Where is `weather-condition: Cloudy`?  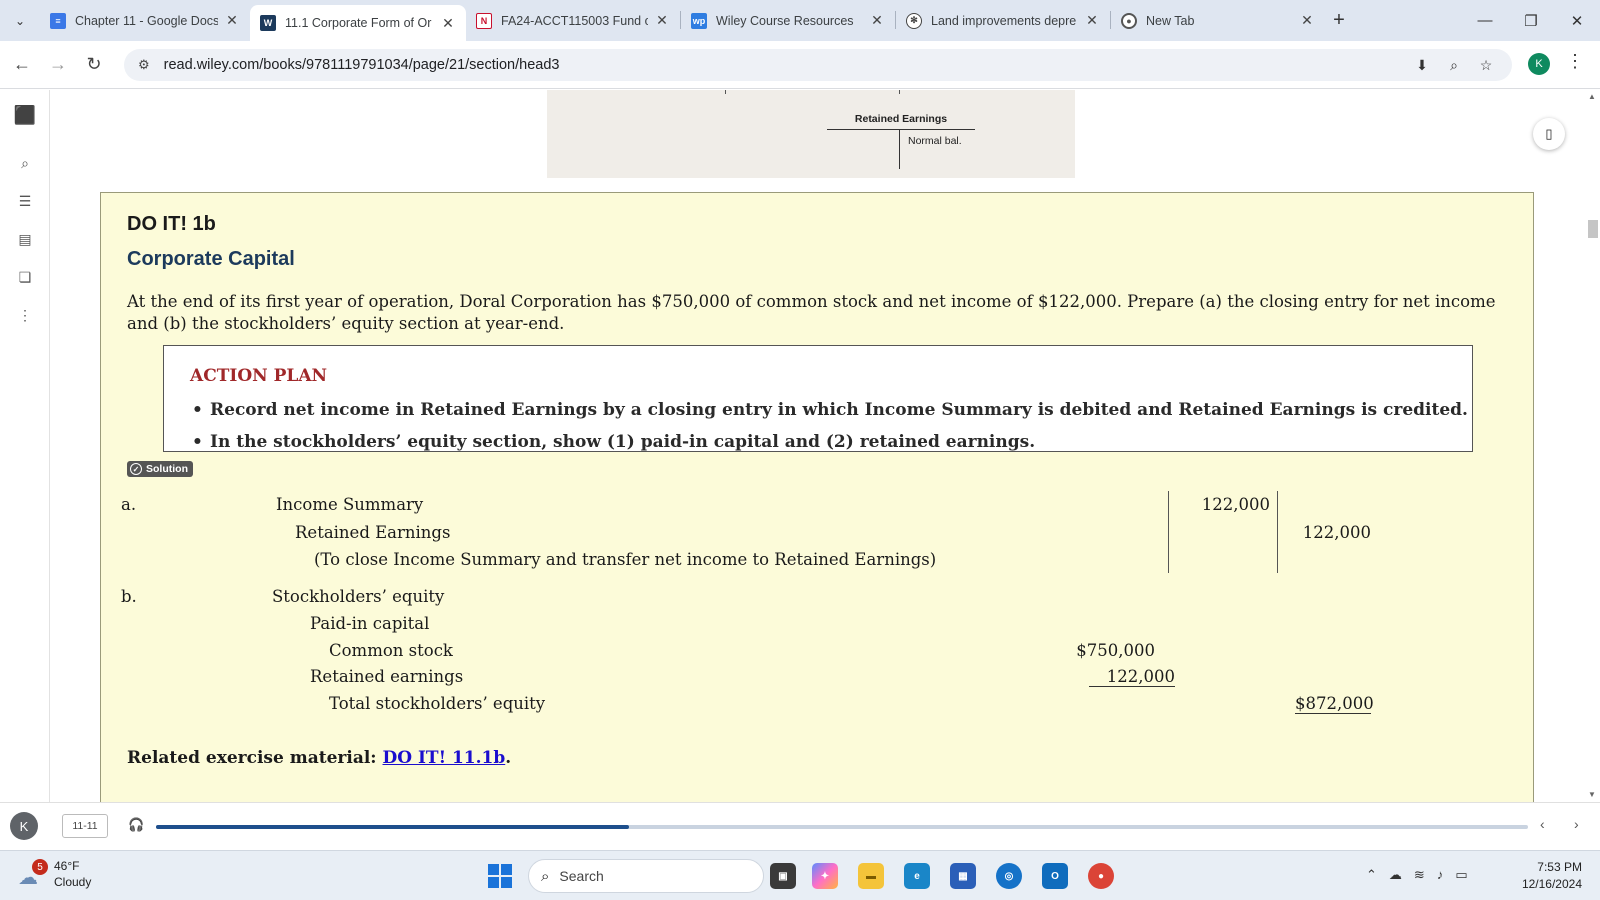 weather-condition: Cloudy is located at coordinates (73, 882).